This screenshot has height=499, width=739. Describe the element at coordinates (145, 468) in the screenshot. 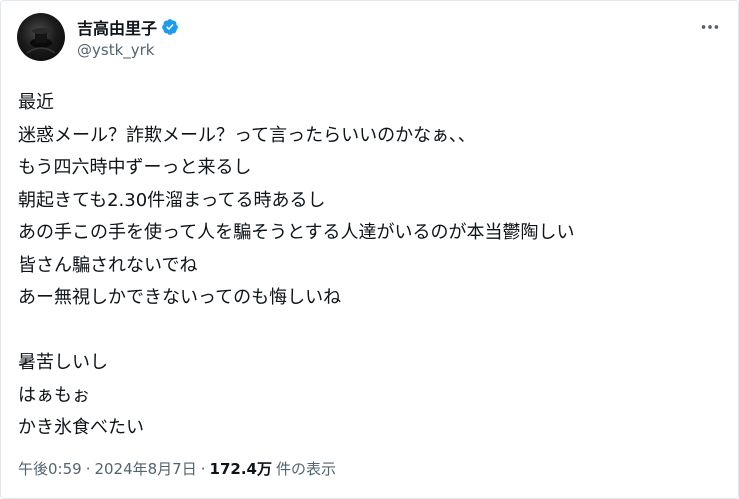

I see `tweet-date-link: 2024年8月7日` at that location.